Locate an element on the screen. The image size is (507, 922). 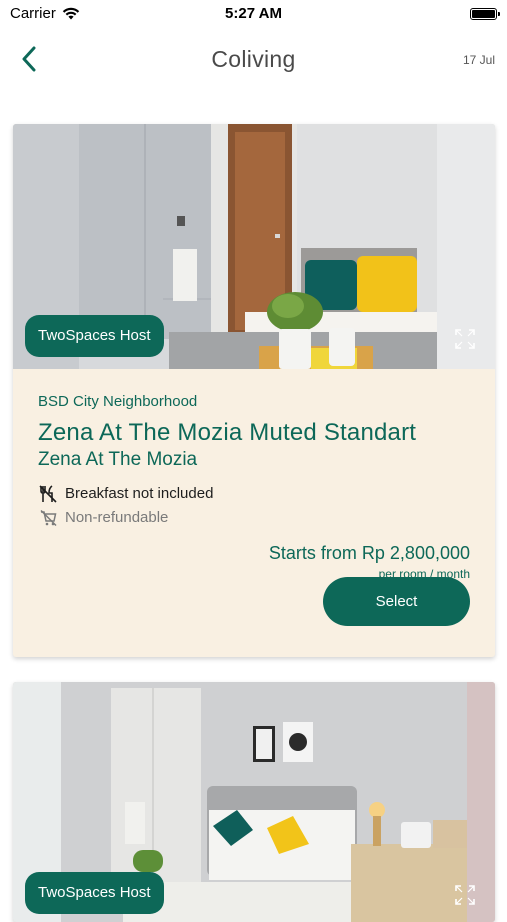
room-title: Zena At The Mozia Muted Standart is located at coordinates (227, 432).